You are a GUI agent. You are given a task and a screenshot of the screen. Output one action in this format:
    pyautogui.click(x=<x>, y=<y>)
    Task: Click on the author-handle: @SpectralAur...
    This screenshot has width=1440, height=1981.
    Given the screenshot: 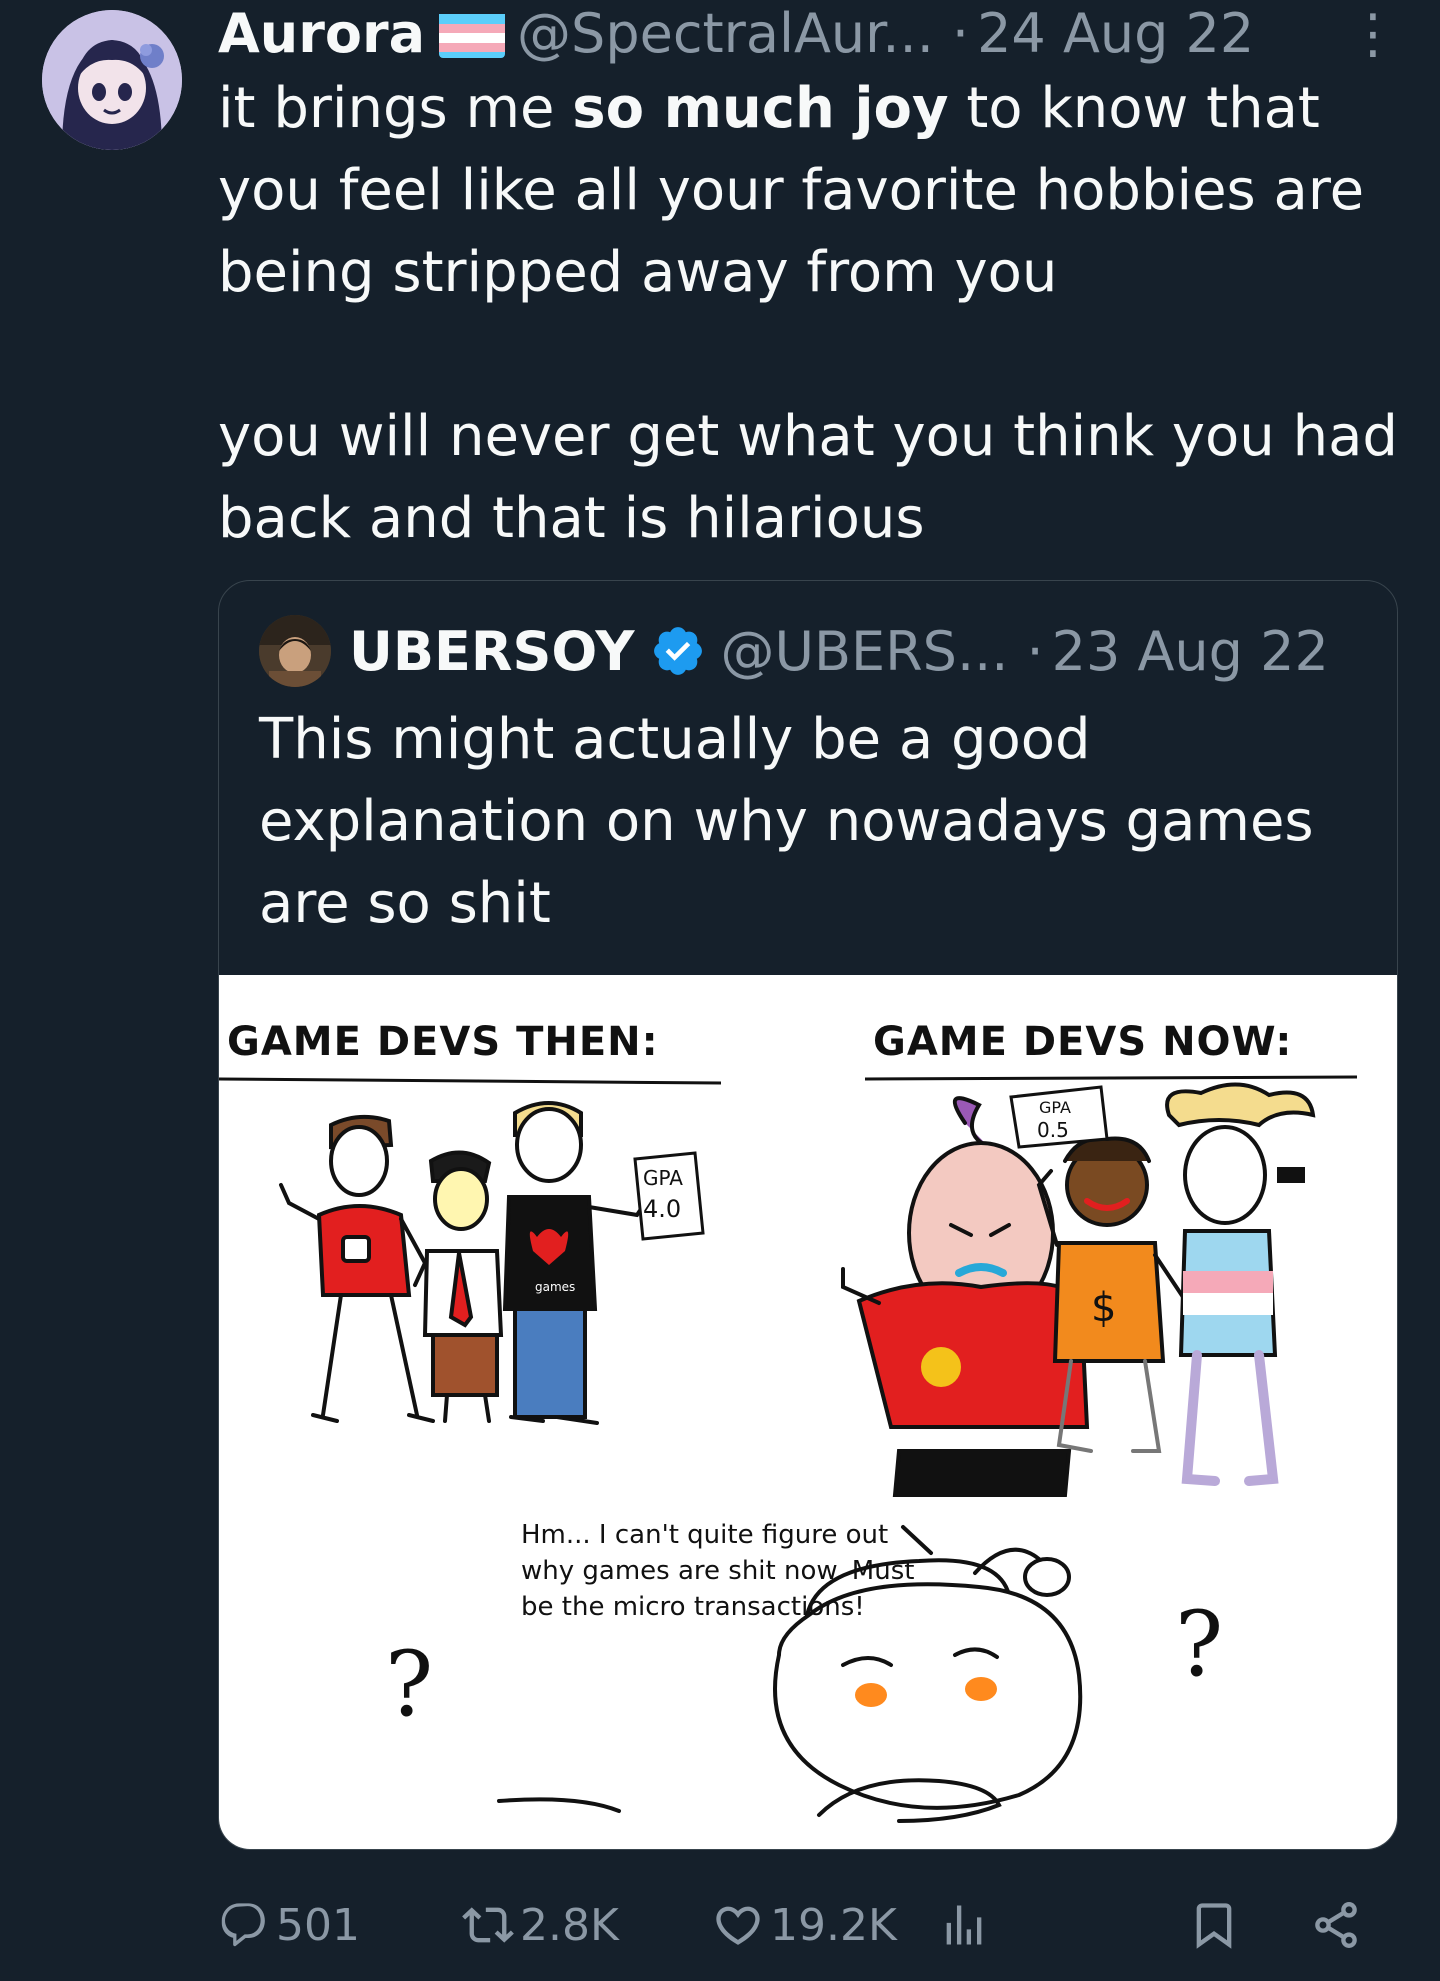 What is the action you would take?
    pyautogui.click(x=725, y=34)
    